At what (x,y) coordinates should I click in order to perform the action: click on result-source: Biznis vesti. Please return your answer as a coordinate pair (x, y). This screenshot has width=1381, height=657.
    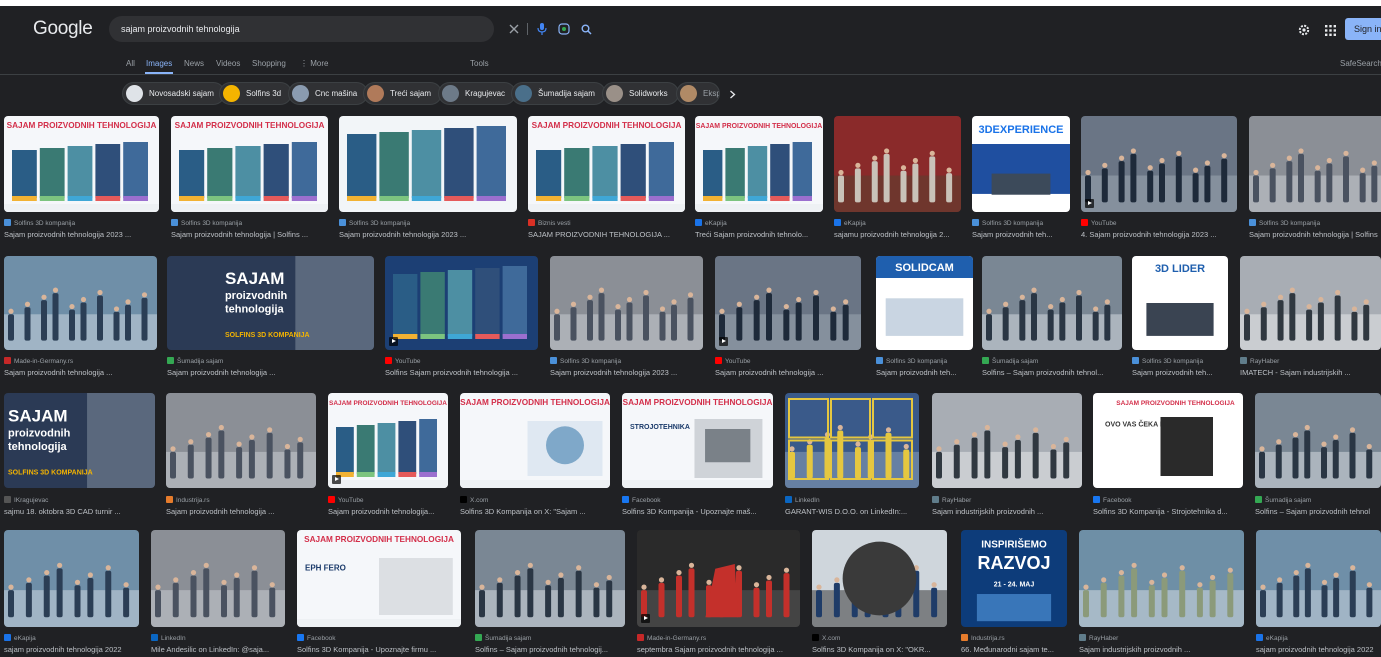
    Looking at the image, I should click on (606, 223).